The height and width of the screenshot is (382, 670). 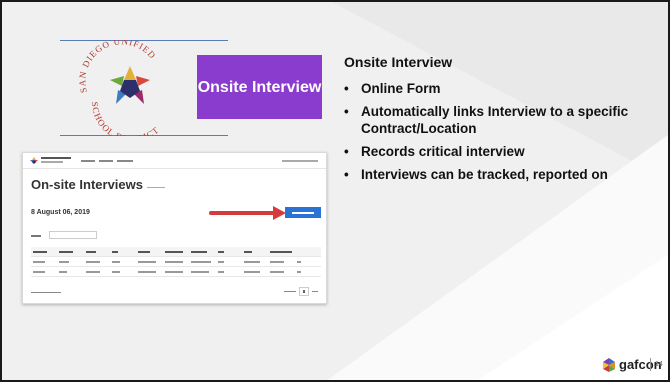 What do you see at coordinates (60, 212) in the screenshot?
I see `app-date-heading: 8 August 06, 2019` at bounding box center [60, 212].